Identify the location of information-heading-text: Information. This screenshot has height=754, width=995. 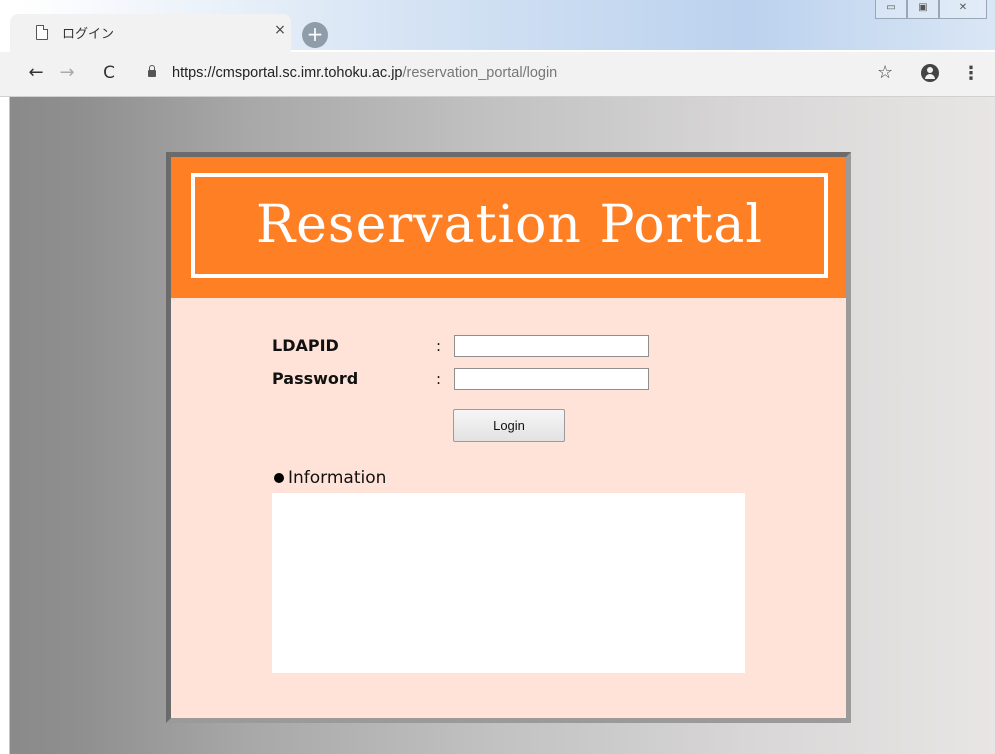
(337, 478).